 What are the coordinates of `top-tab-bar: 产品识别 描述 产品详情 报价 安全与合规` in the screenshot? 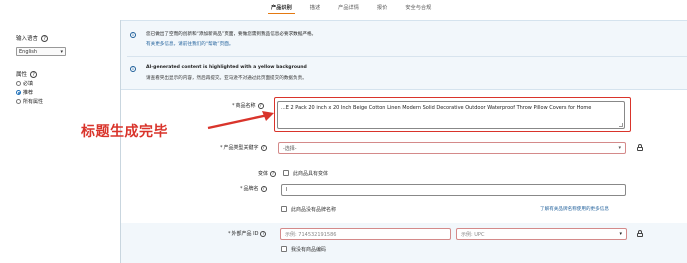 It's located at (351, 7).